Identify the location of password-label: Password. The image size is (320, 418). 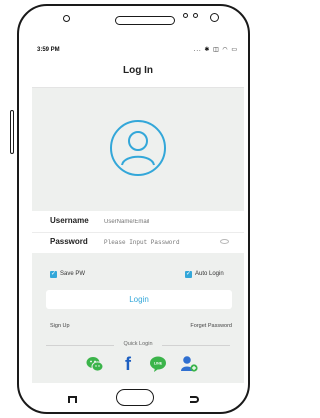
(69, 241).